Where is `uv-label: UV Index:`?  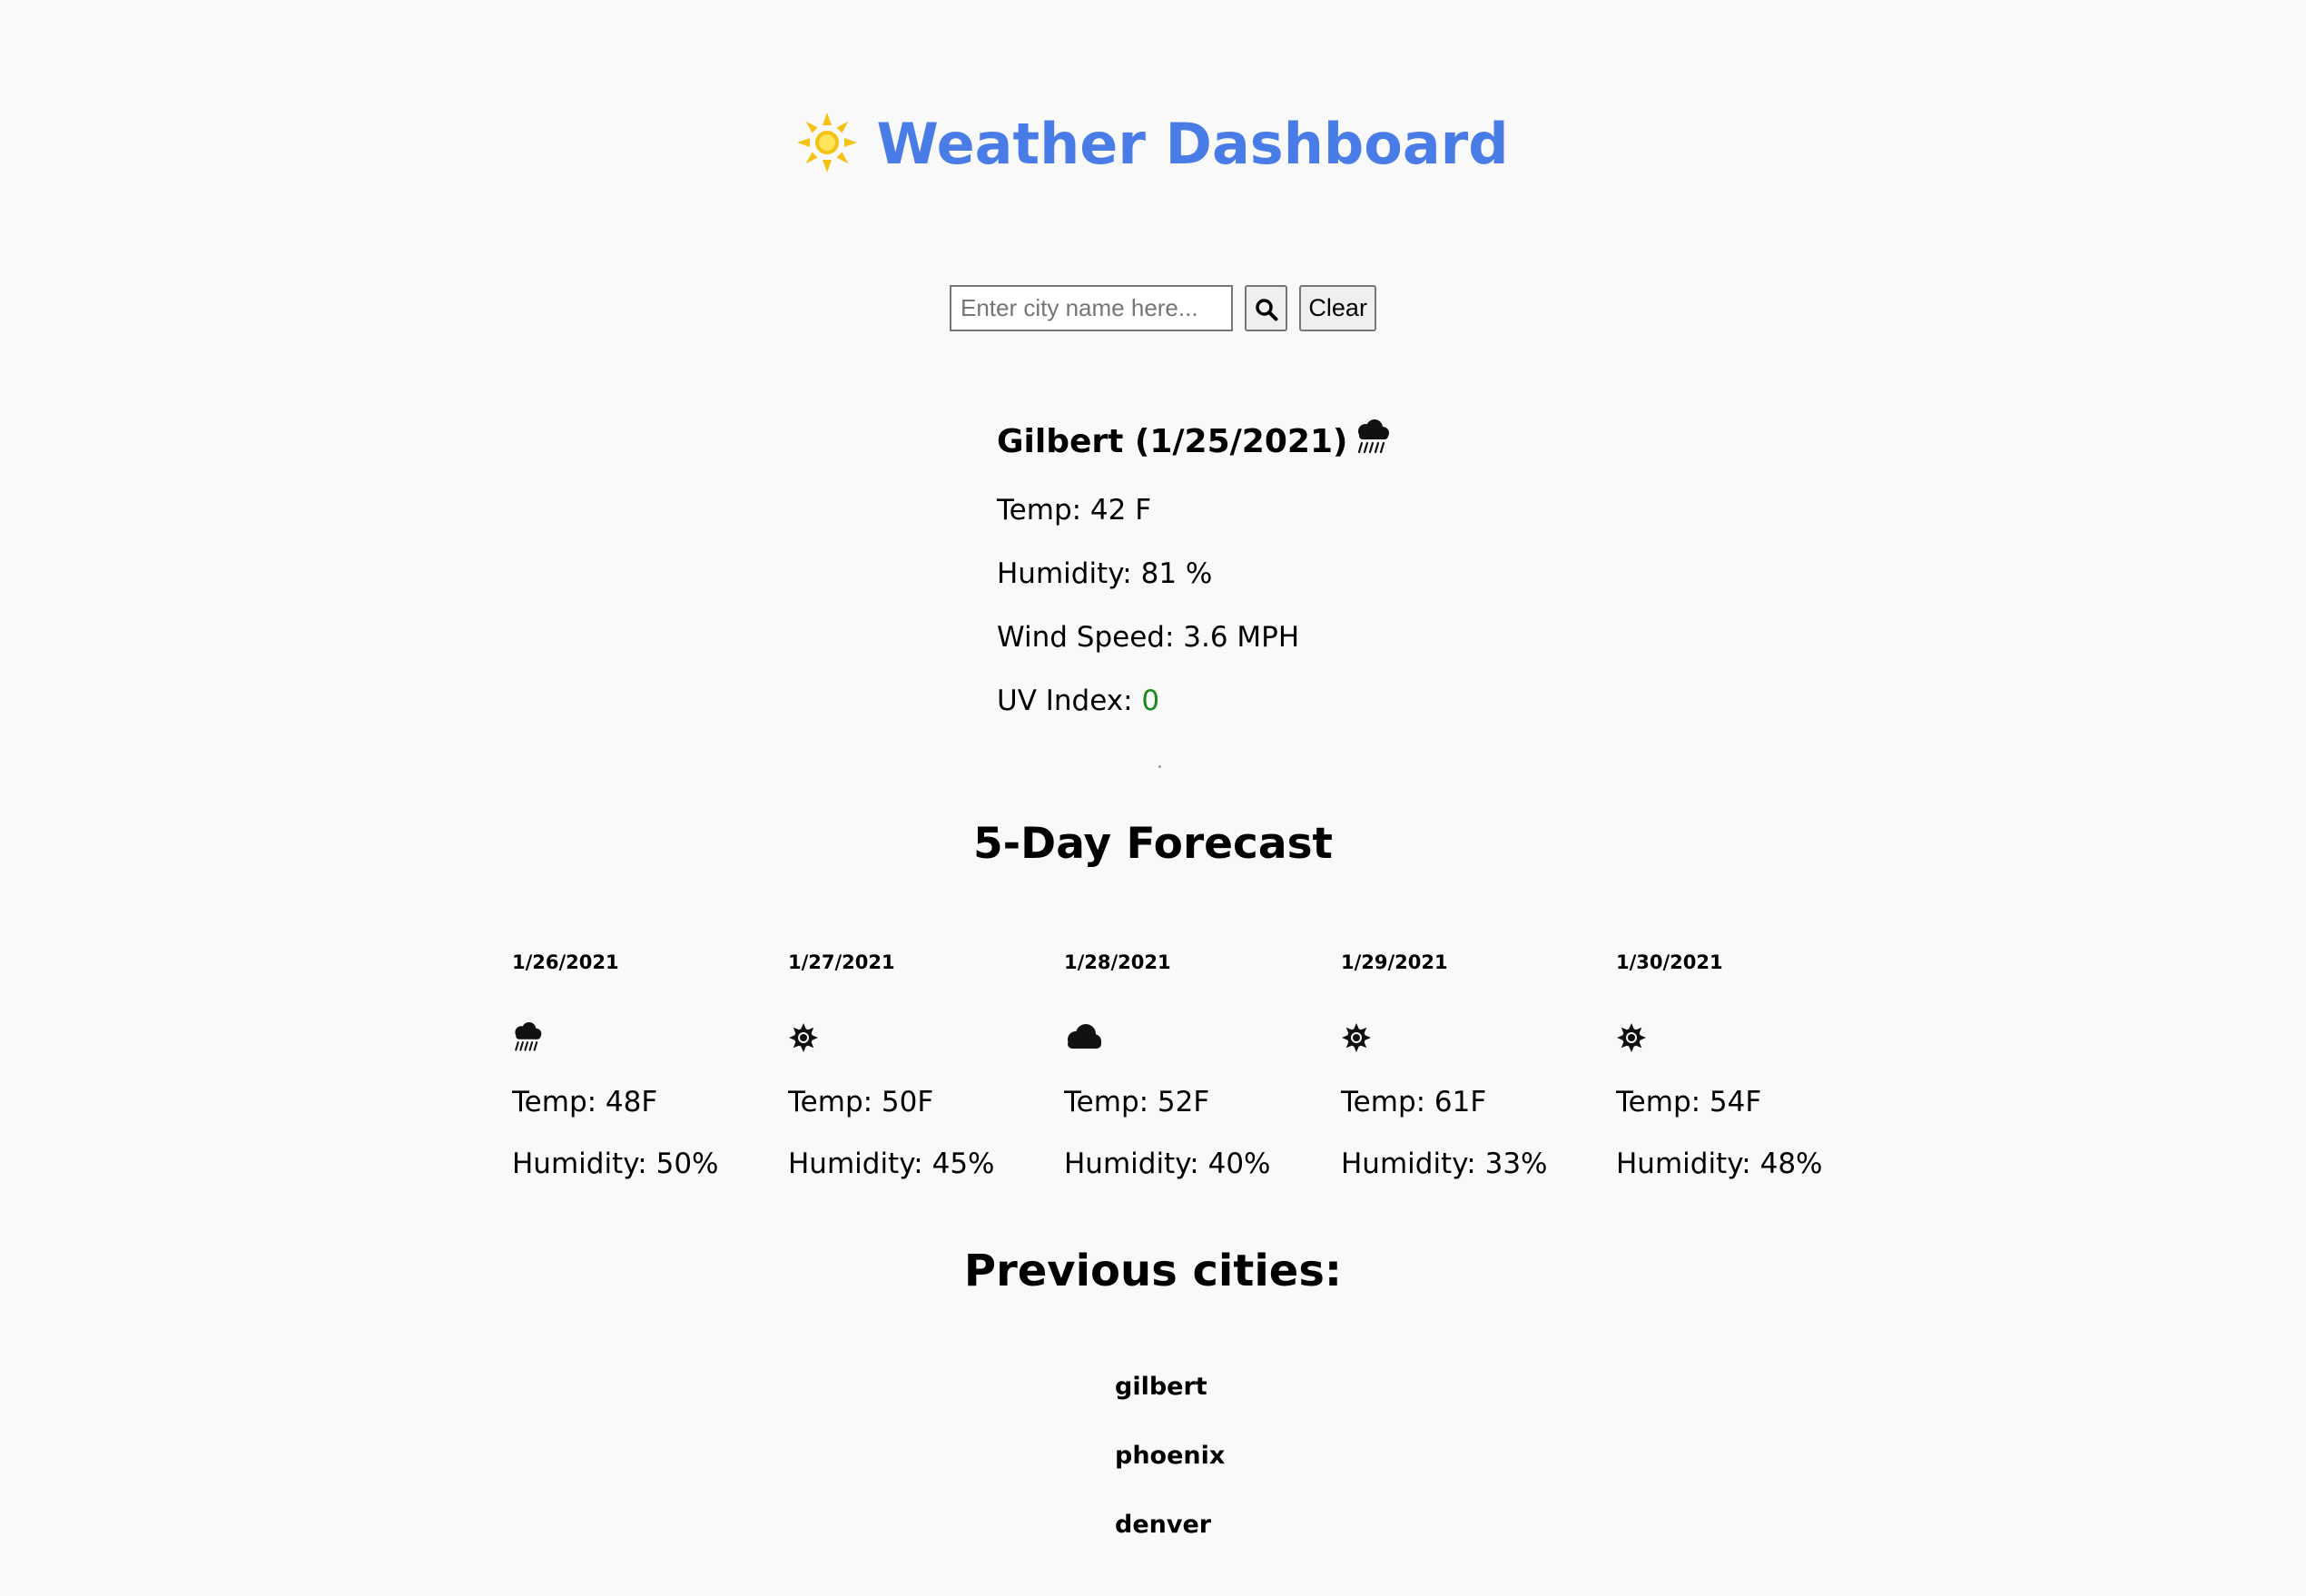 uv-label: UV Index: is located at coordinates (1069, 701).